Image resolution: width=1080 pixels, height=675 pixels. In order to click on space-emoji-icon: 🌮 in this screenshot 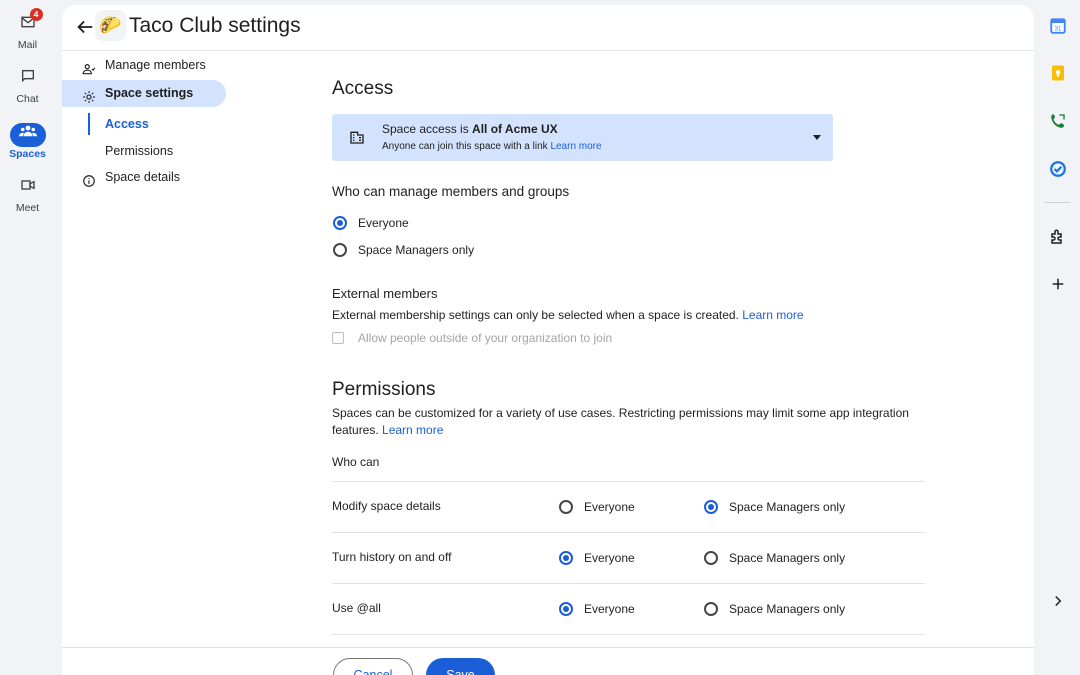, I will do `click(110, 25)`.